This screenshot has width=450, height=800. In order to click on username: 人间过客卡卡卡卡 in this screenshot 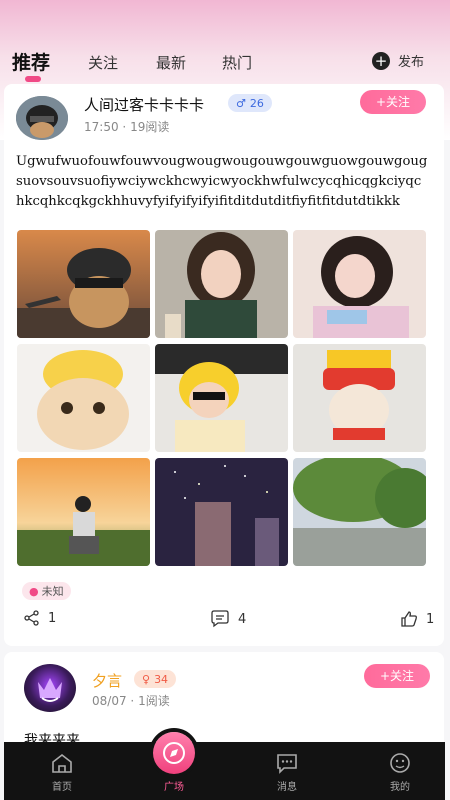, I will do `click(144, 104)`.